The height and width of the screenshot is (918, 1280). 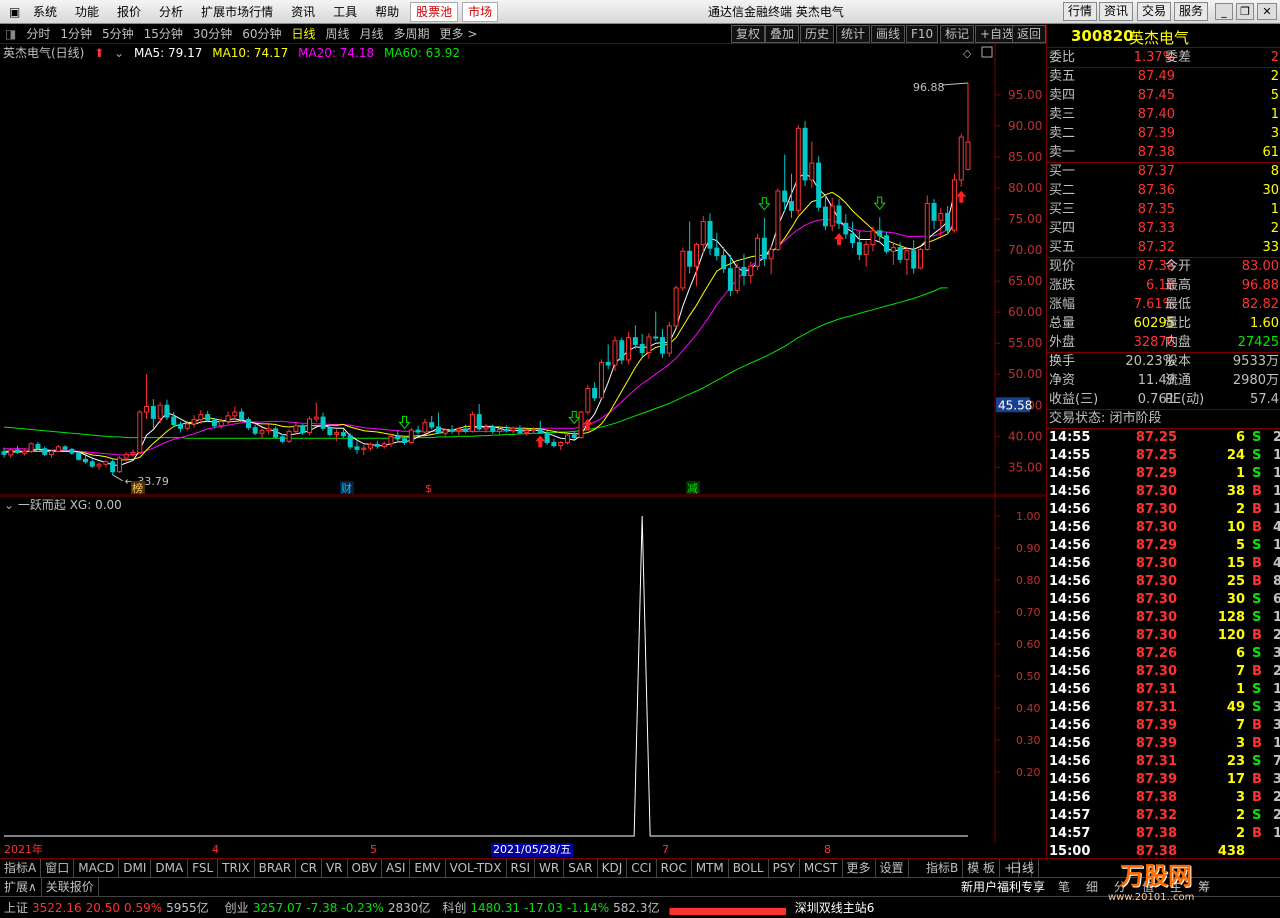 What do you see at coordinates (387, 11) in the screenshot?
I see `menu-item-help: 帮助` at bounding box center [387, 11].